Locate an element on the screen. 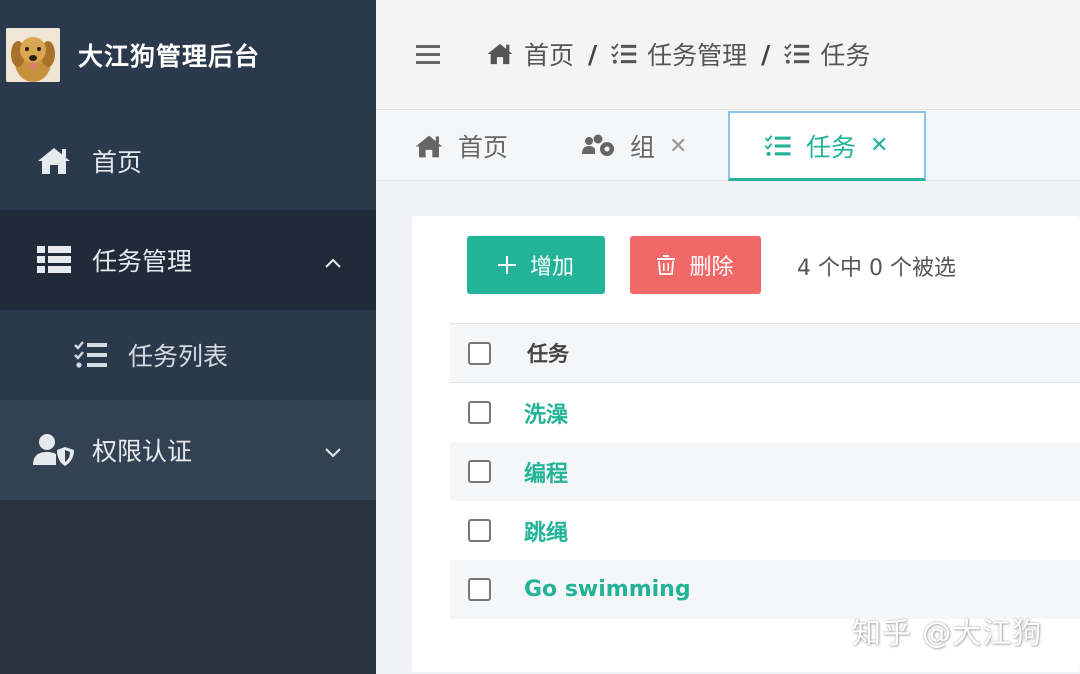 The width and height of the screenshot is (1080, 674). tab-home: 首页 is located at coordinates (461, 146).